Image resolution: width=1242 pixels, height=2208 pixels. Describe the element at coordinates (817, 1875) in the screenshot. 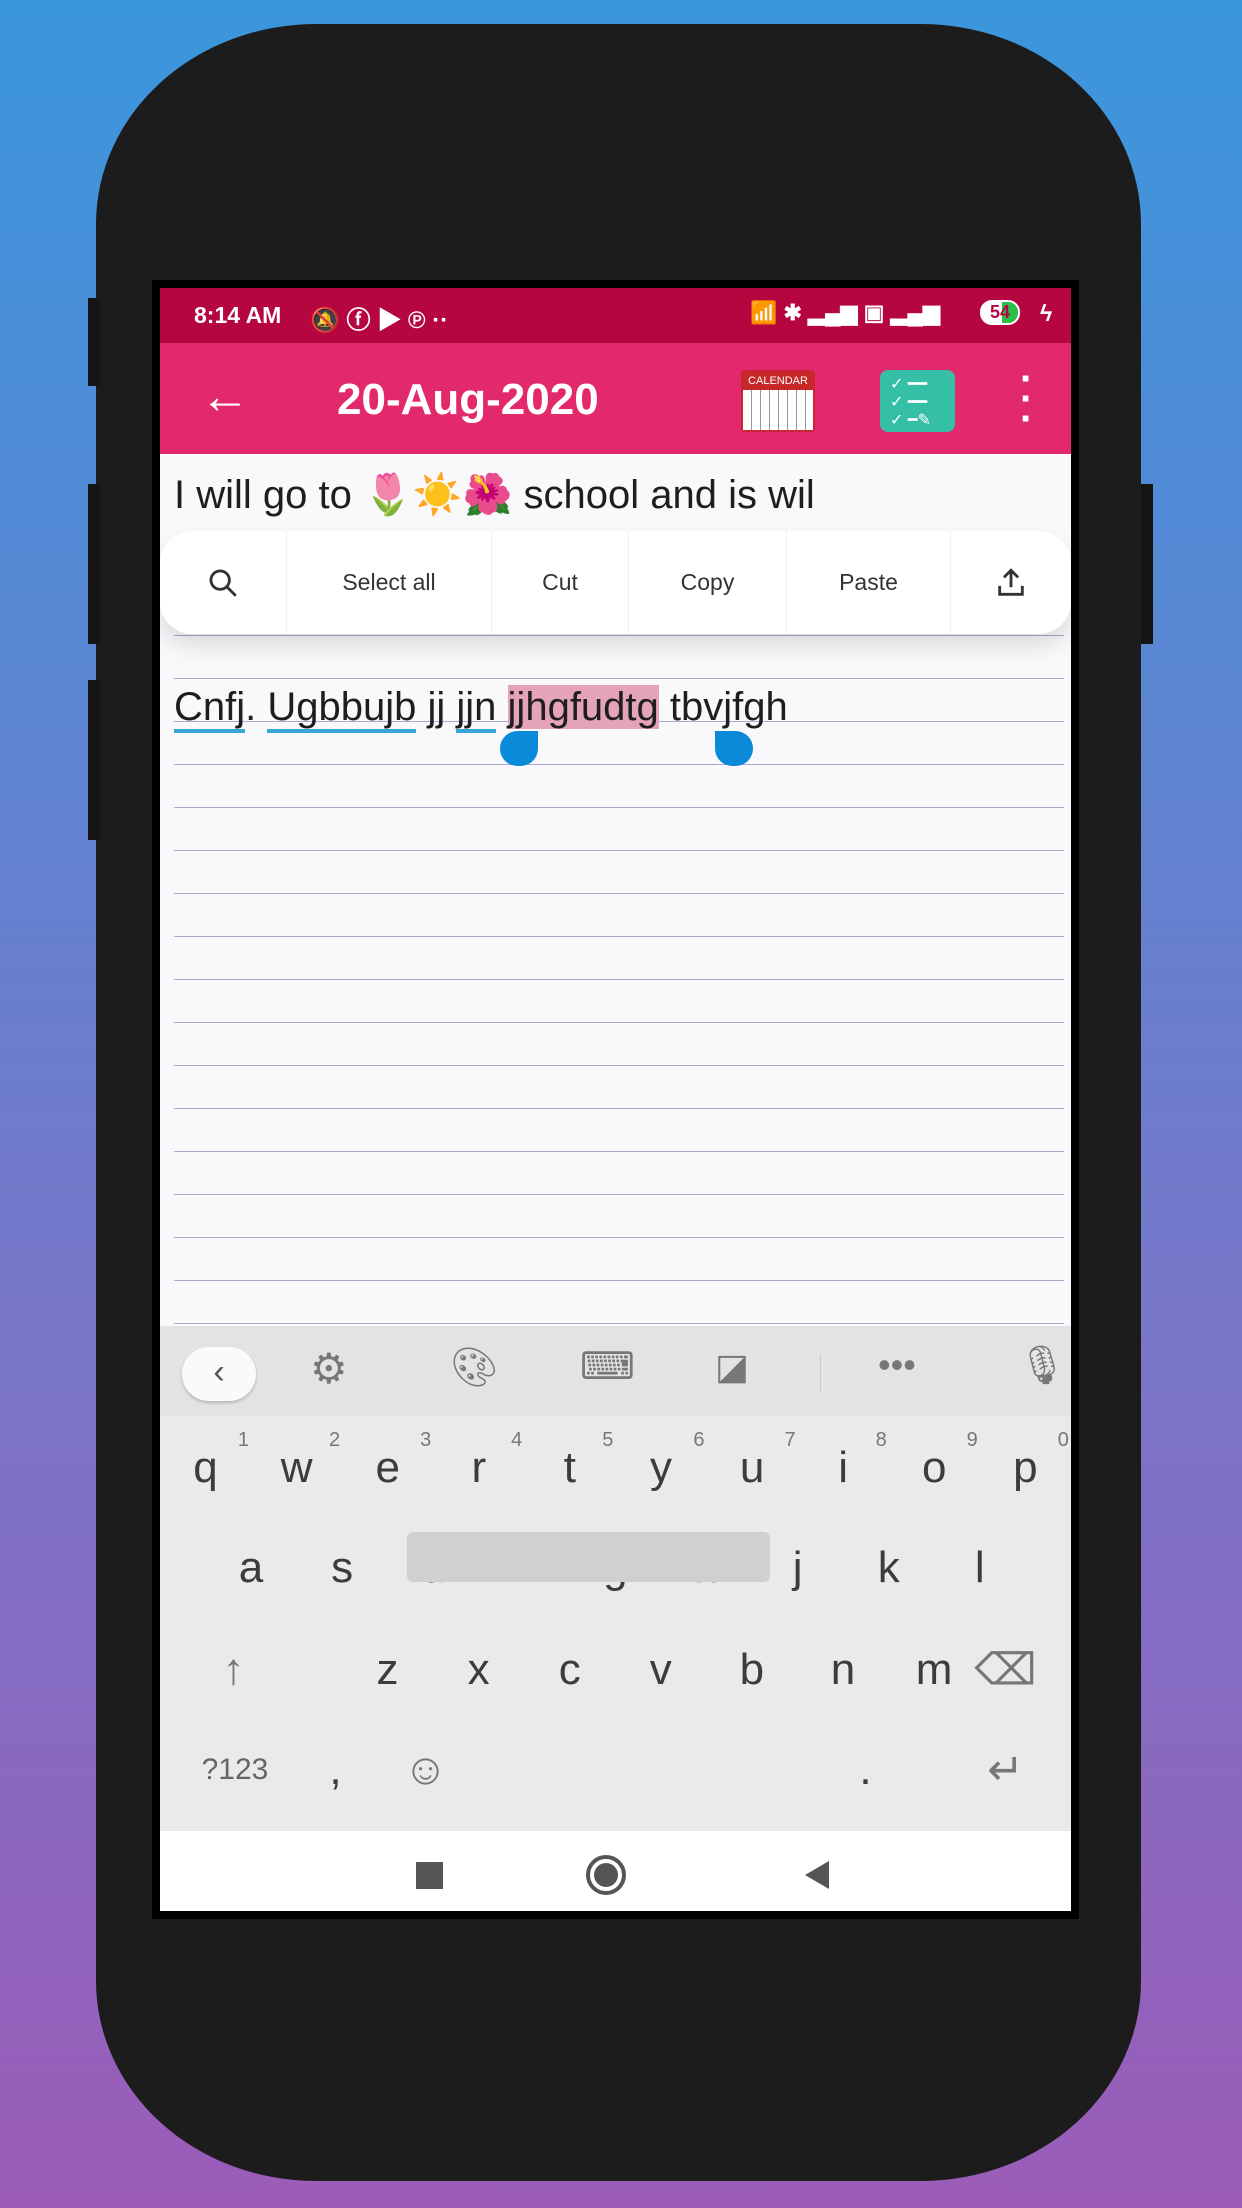

I see `back-triangle-icon` at that location.